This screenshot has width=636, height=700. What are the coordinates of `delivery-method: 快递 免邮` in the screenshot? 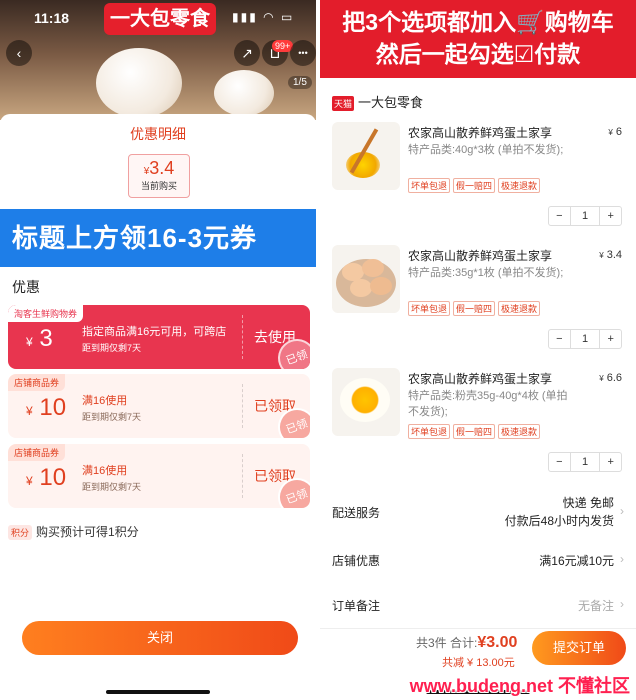 It's located at (588, 503).